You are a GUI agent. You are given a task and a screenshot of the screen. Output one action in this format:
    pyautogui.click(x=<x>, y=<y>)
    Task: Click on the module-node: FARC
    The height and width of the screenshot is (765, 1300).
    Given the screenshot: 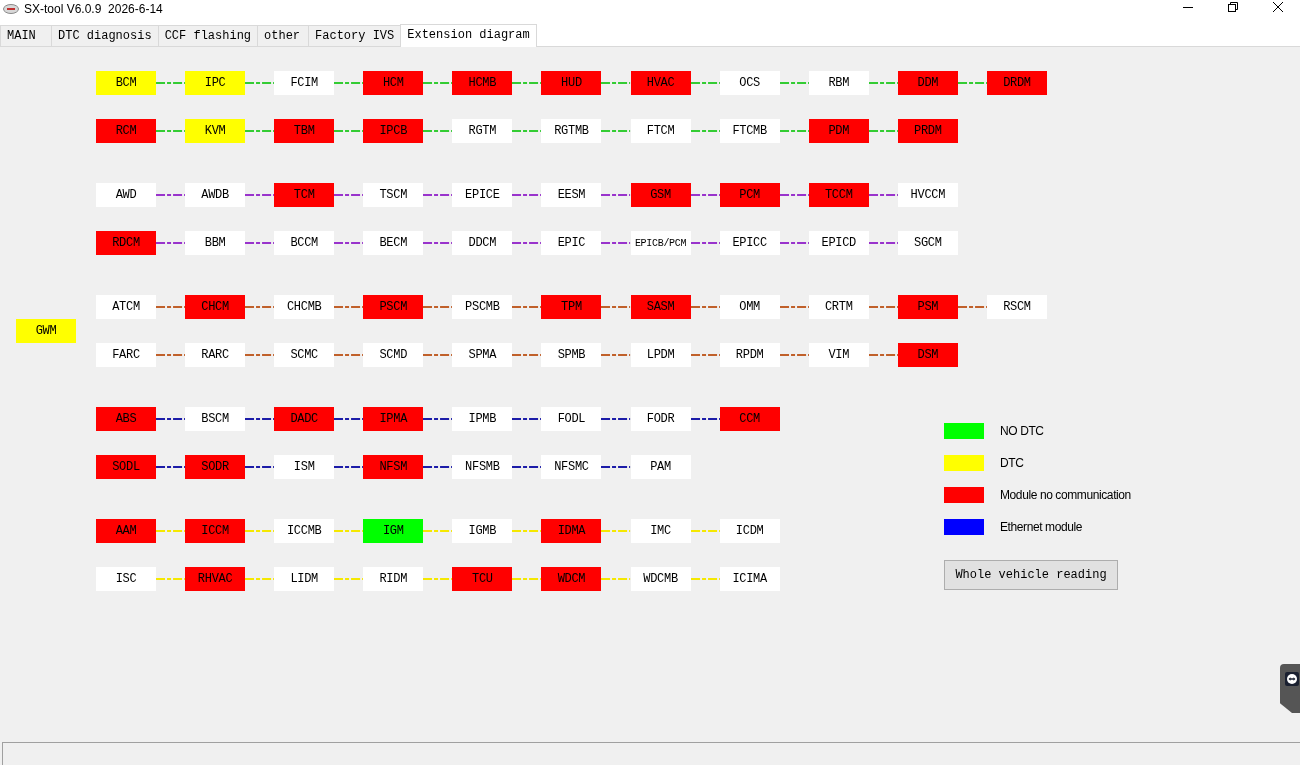 What is the action you would take?
    pyautogui.click(x=126, y=355)
    